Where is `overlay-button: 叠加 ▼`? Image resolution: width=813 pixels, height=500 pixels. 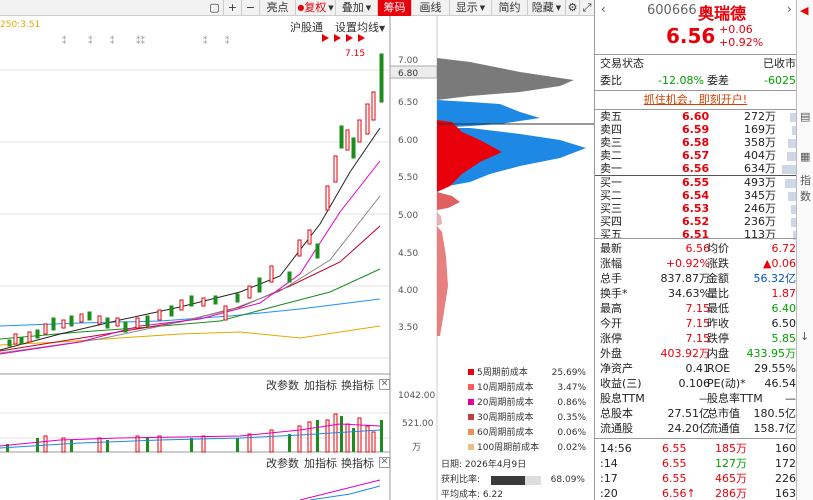
overlay-button: 叠加 ▼ is located at coordinates (357, 8).